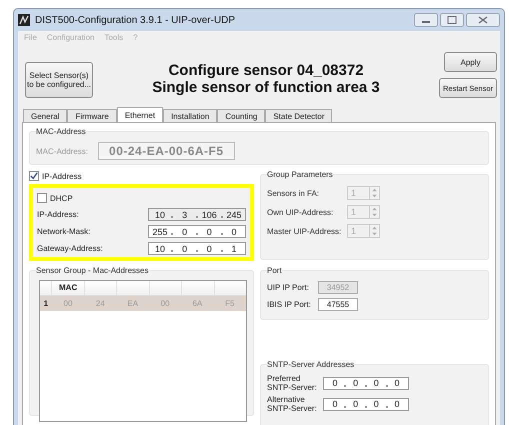  I want to click on close-icon, so click(483, 20).